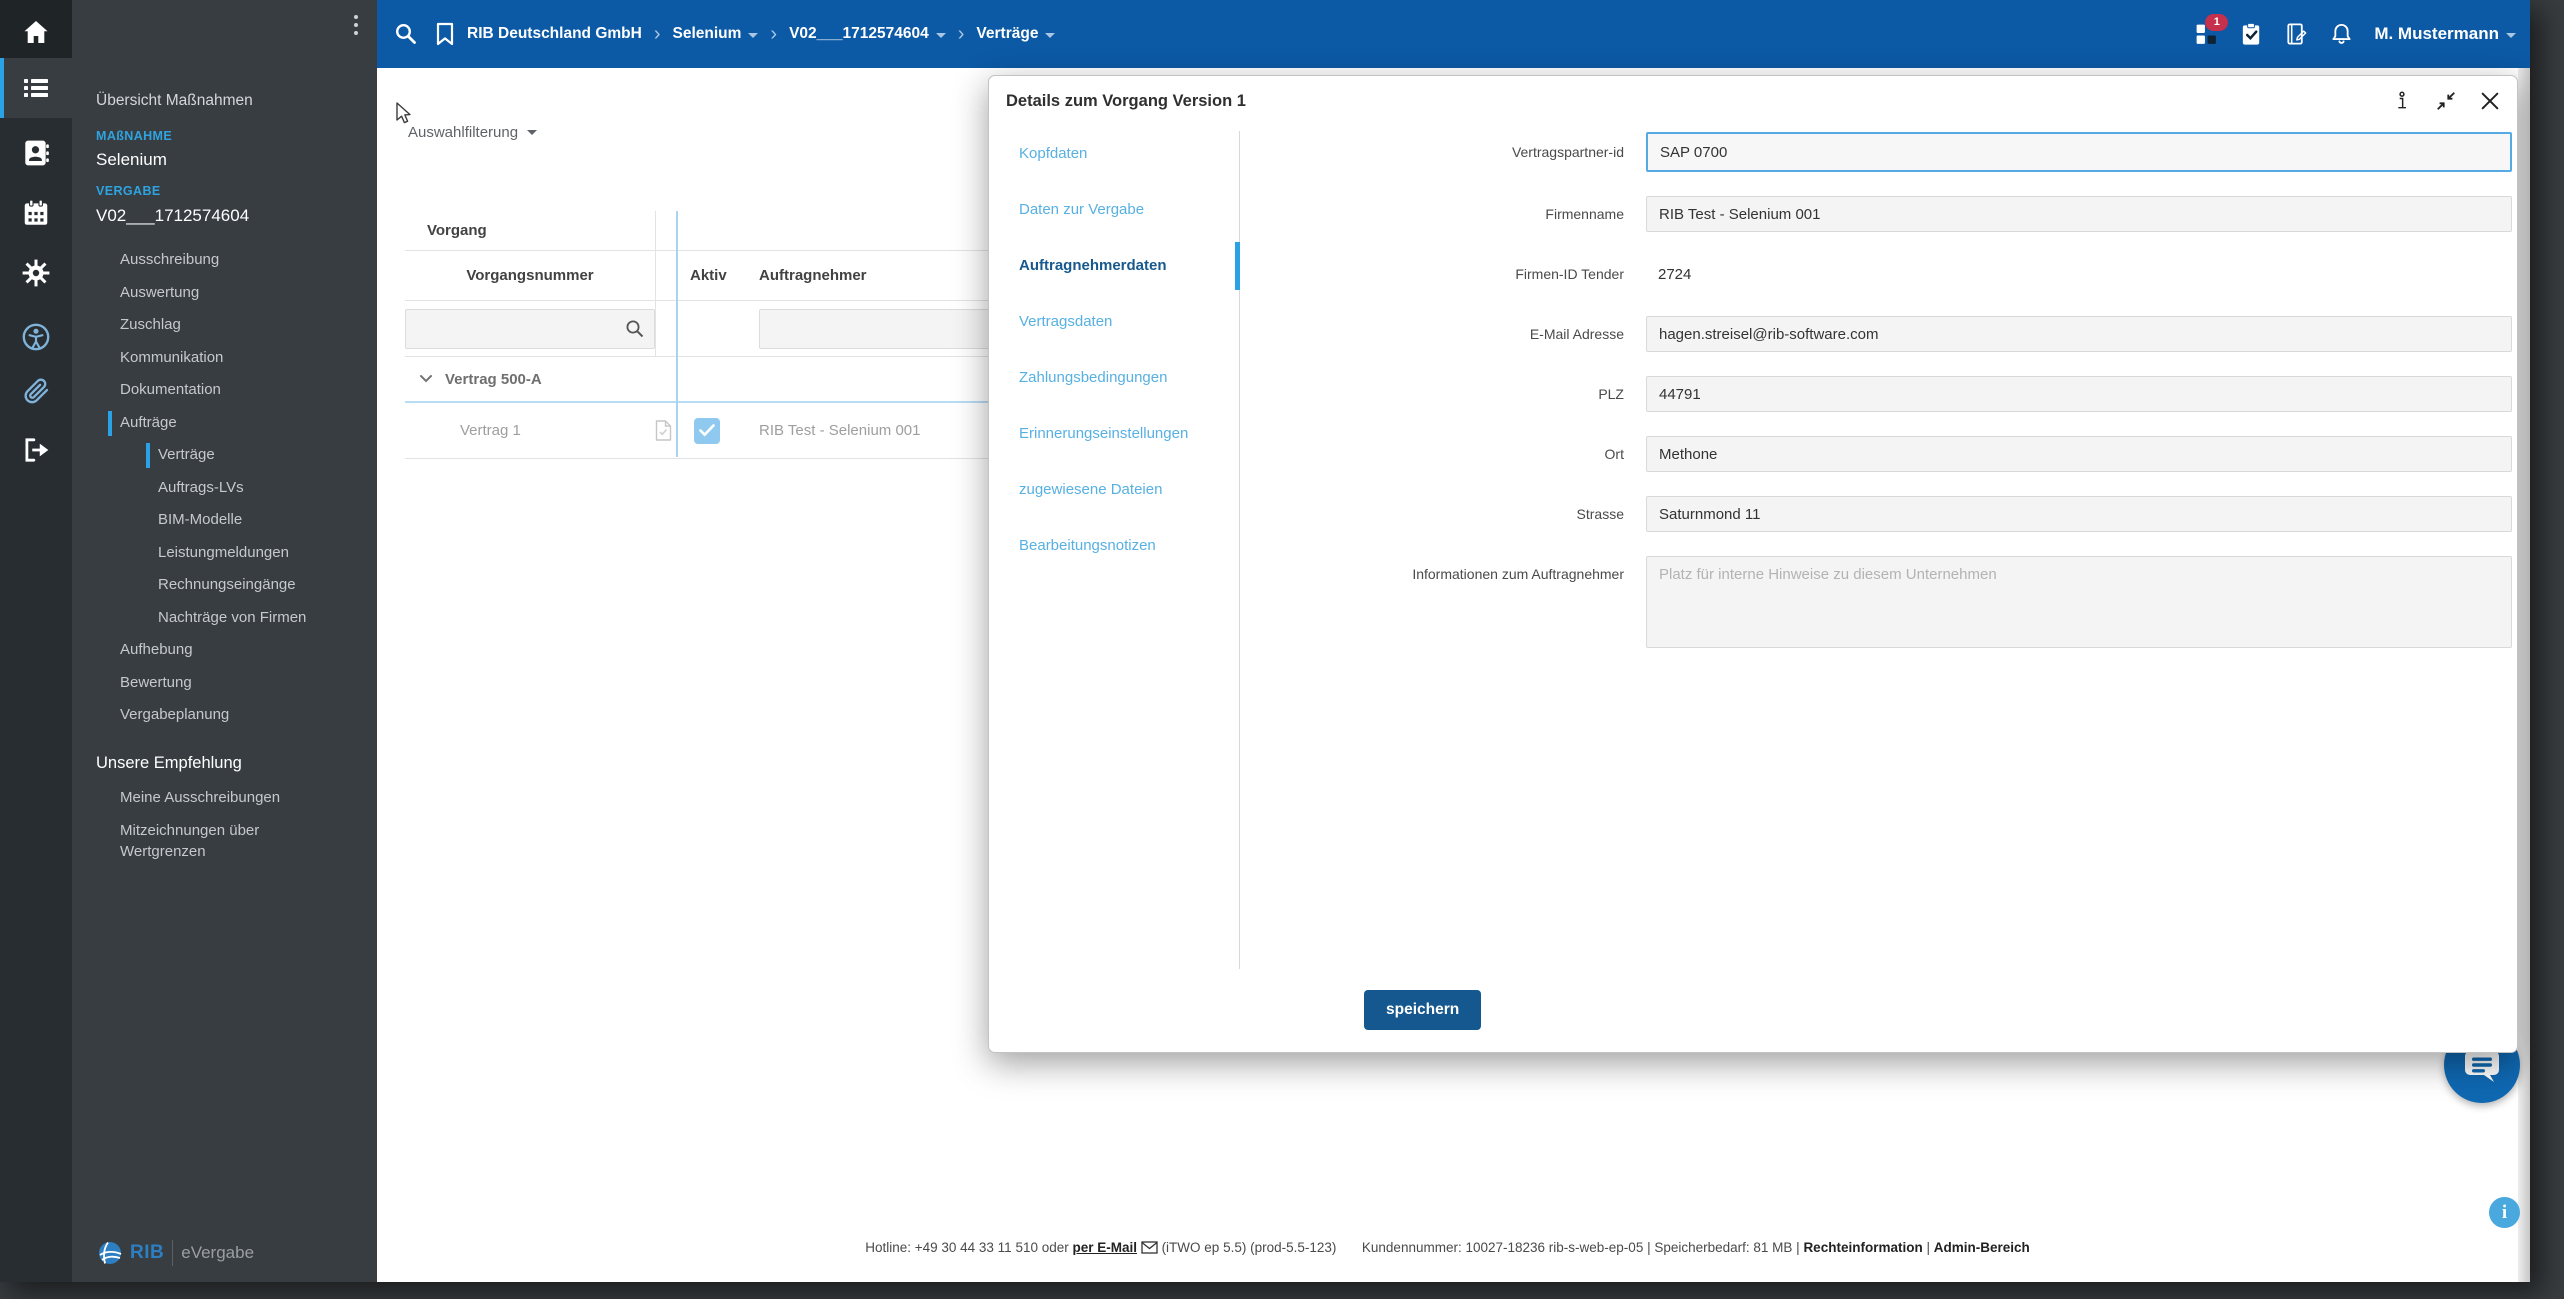 The image size is (2564, 1299). What do you see at coordinates (36, 153) in the screenshot?
I see `contacts-icon` at bounding box center [36, 153].